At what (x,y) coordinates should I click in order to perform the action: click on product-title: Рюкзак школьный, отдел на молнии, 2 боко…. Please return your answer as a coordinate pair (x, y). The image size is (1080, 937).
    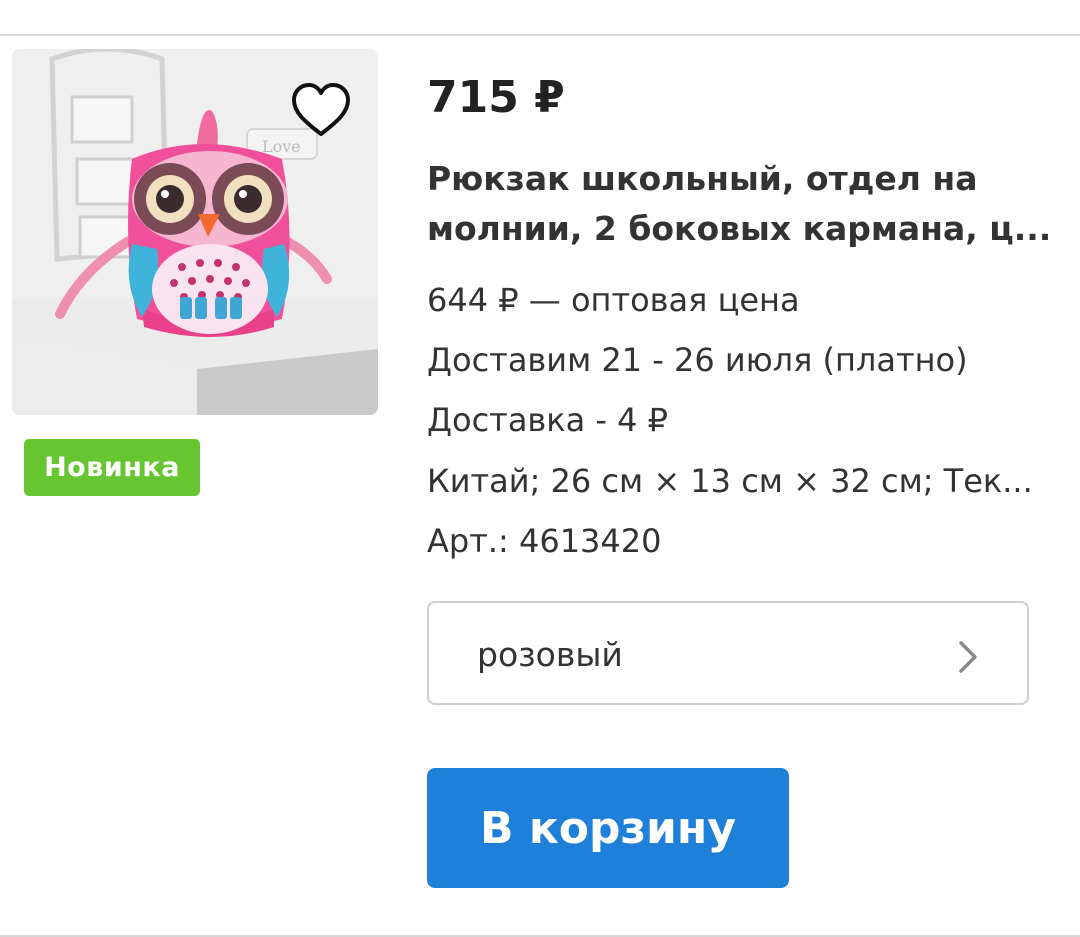
    Looking at the image, I should click on (739, 204).